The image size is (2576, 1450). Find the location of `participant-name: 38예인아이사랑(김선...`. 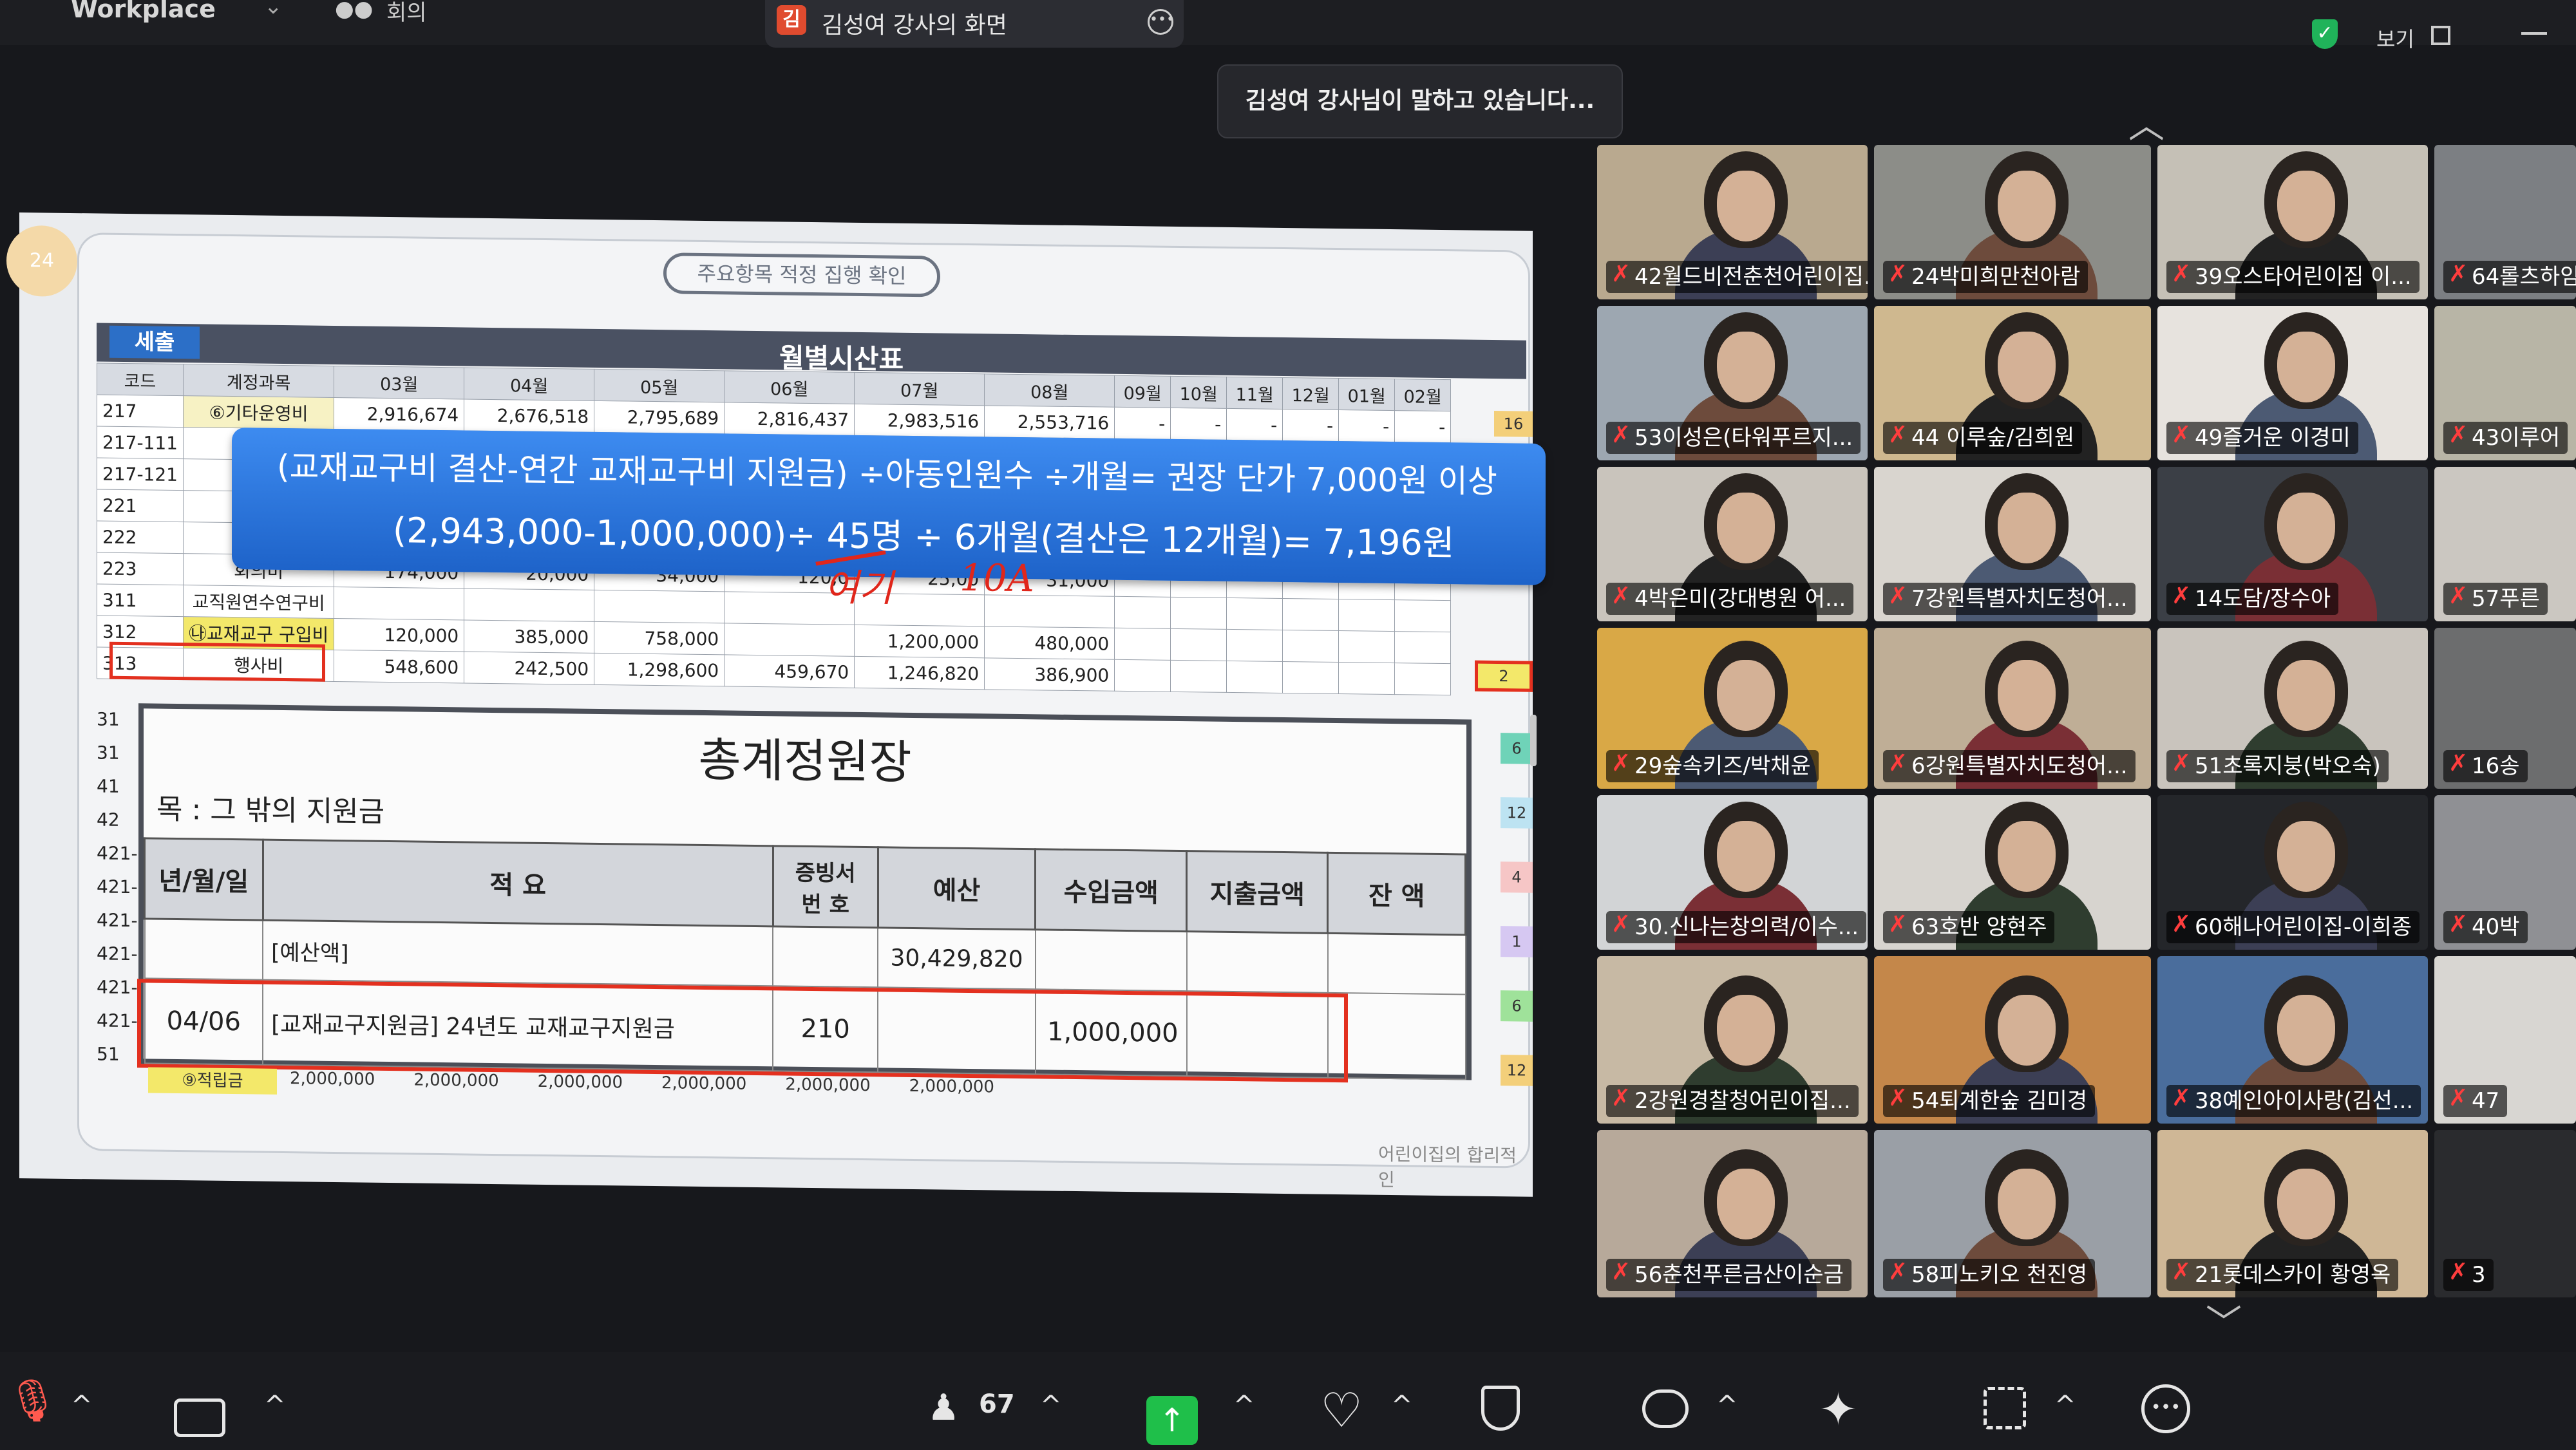

participant-name: 38예인아이사랑(김선... is located at coordinates (2293, 1101).